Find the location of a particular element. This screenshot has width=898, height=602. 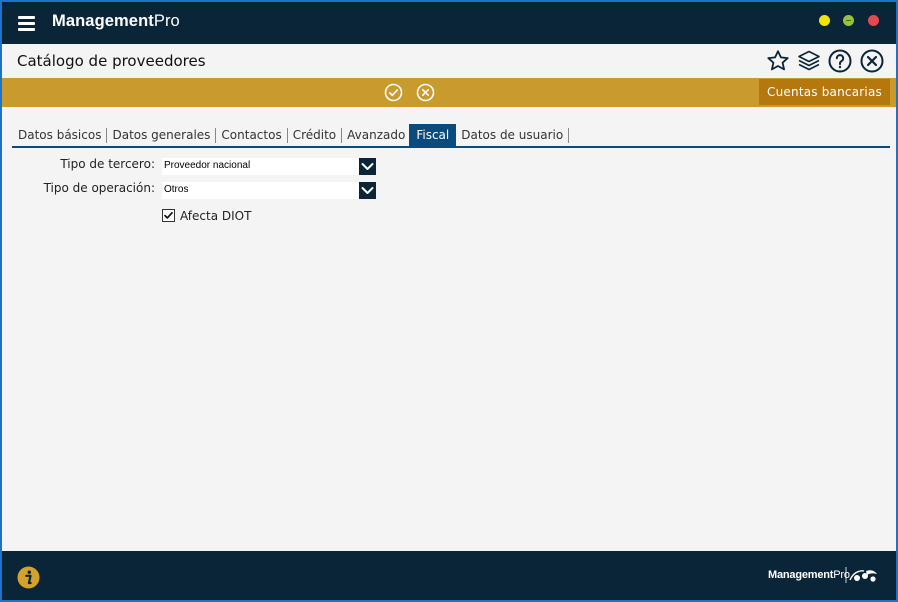

tipo-operacion-select: Otros is located at coordinates (269, 190).